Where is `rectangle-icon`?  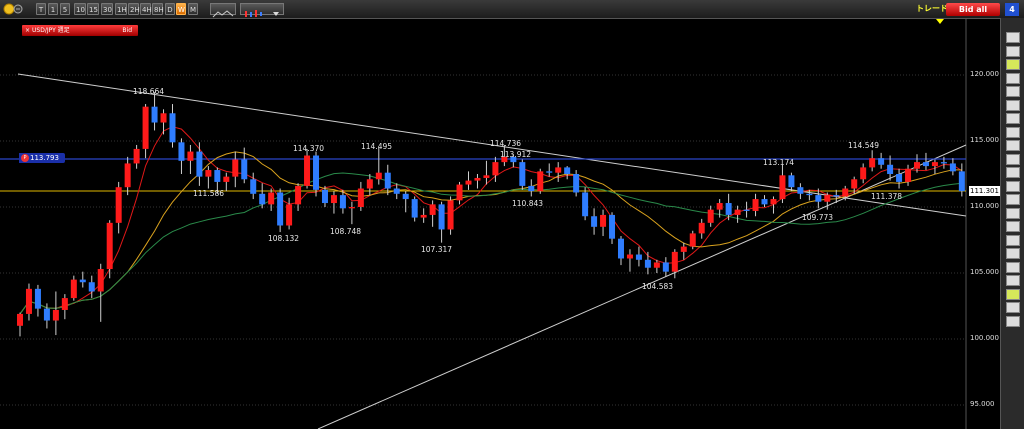 rectangle-icon is located at coordinates (1013, 186).